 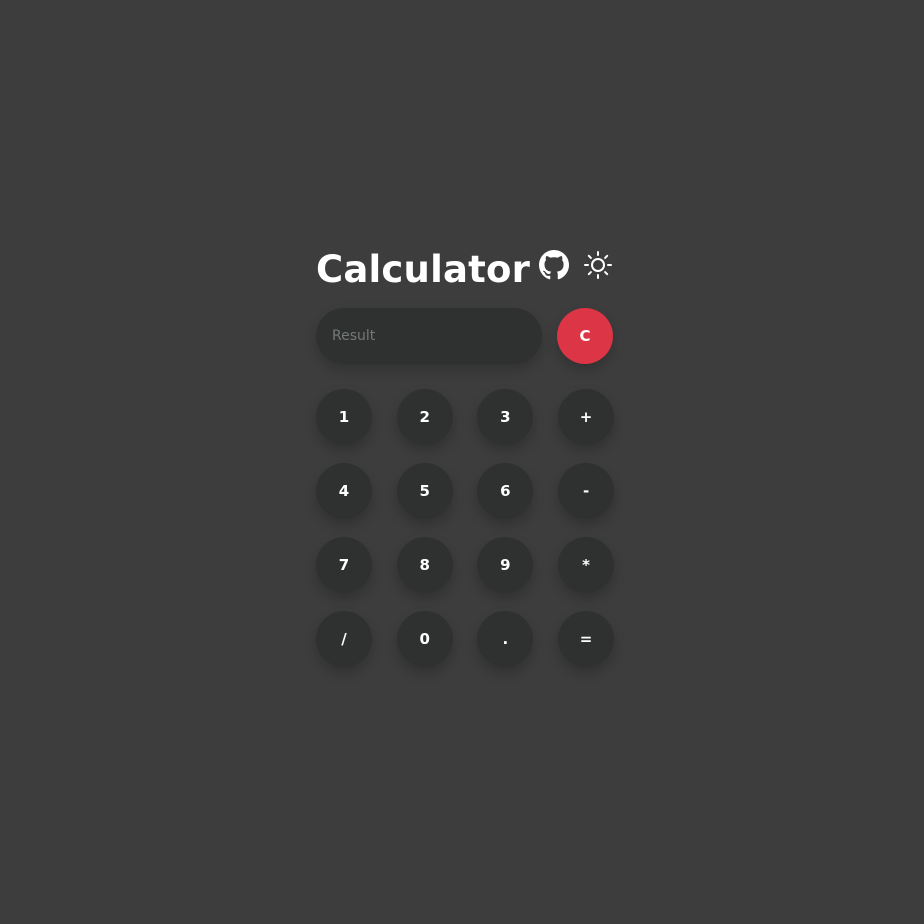 I want to click on key-4: 4, so click(x=344, y=491).